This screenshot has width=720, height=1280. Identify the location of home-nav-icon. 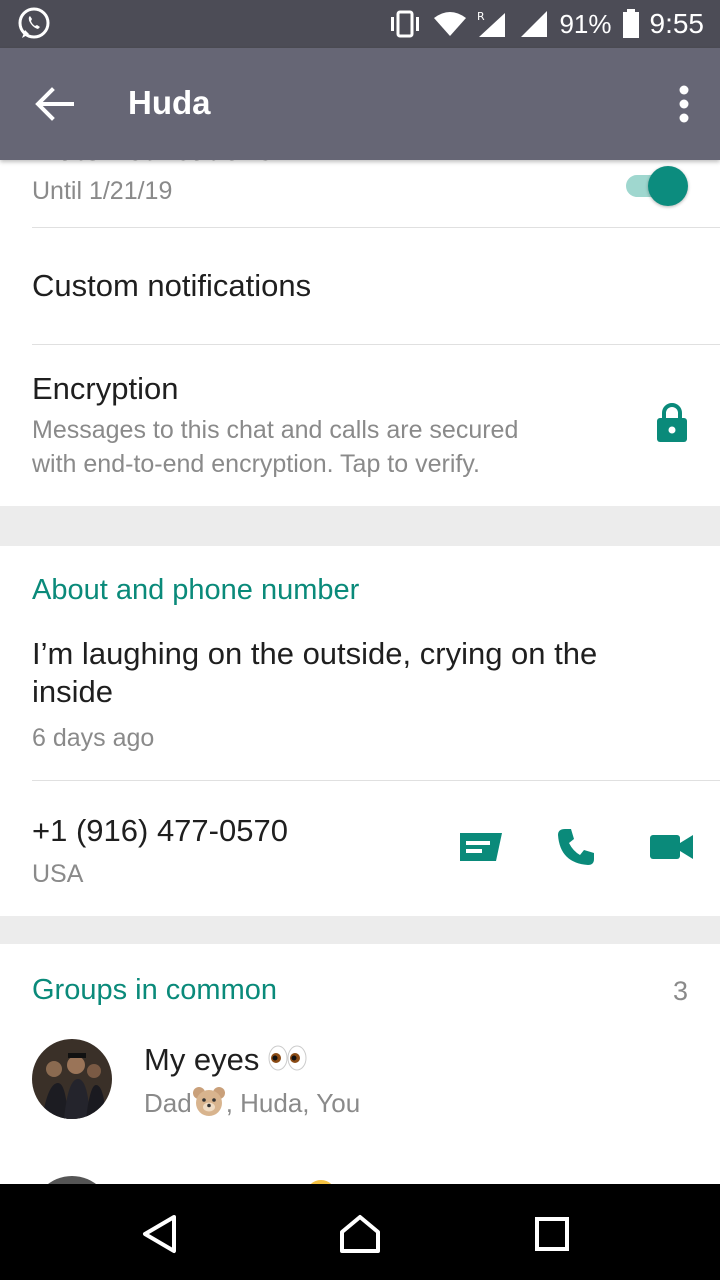
(360, 1234).